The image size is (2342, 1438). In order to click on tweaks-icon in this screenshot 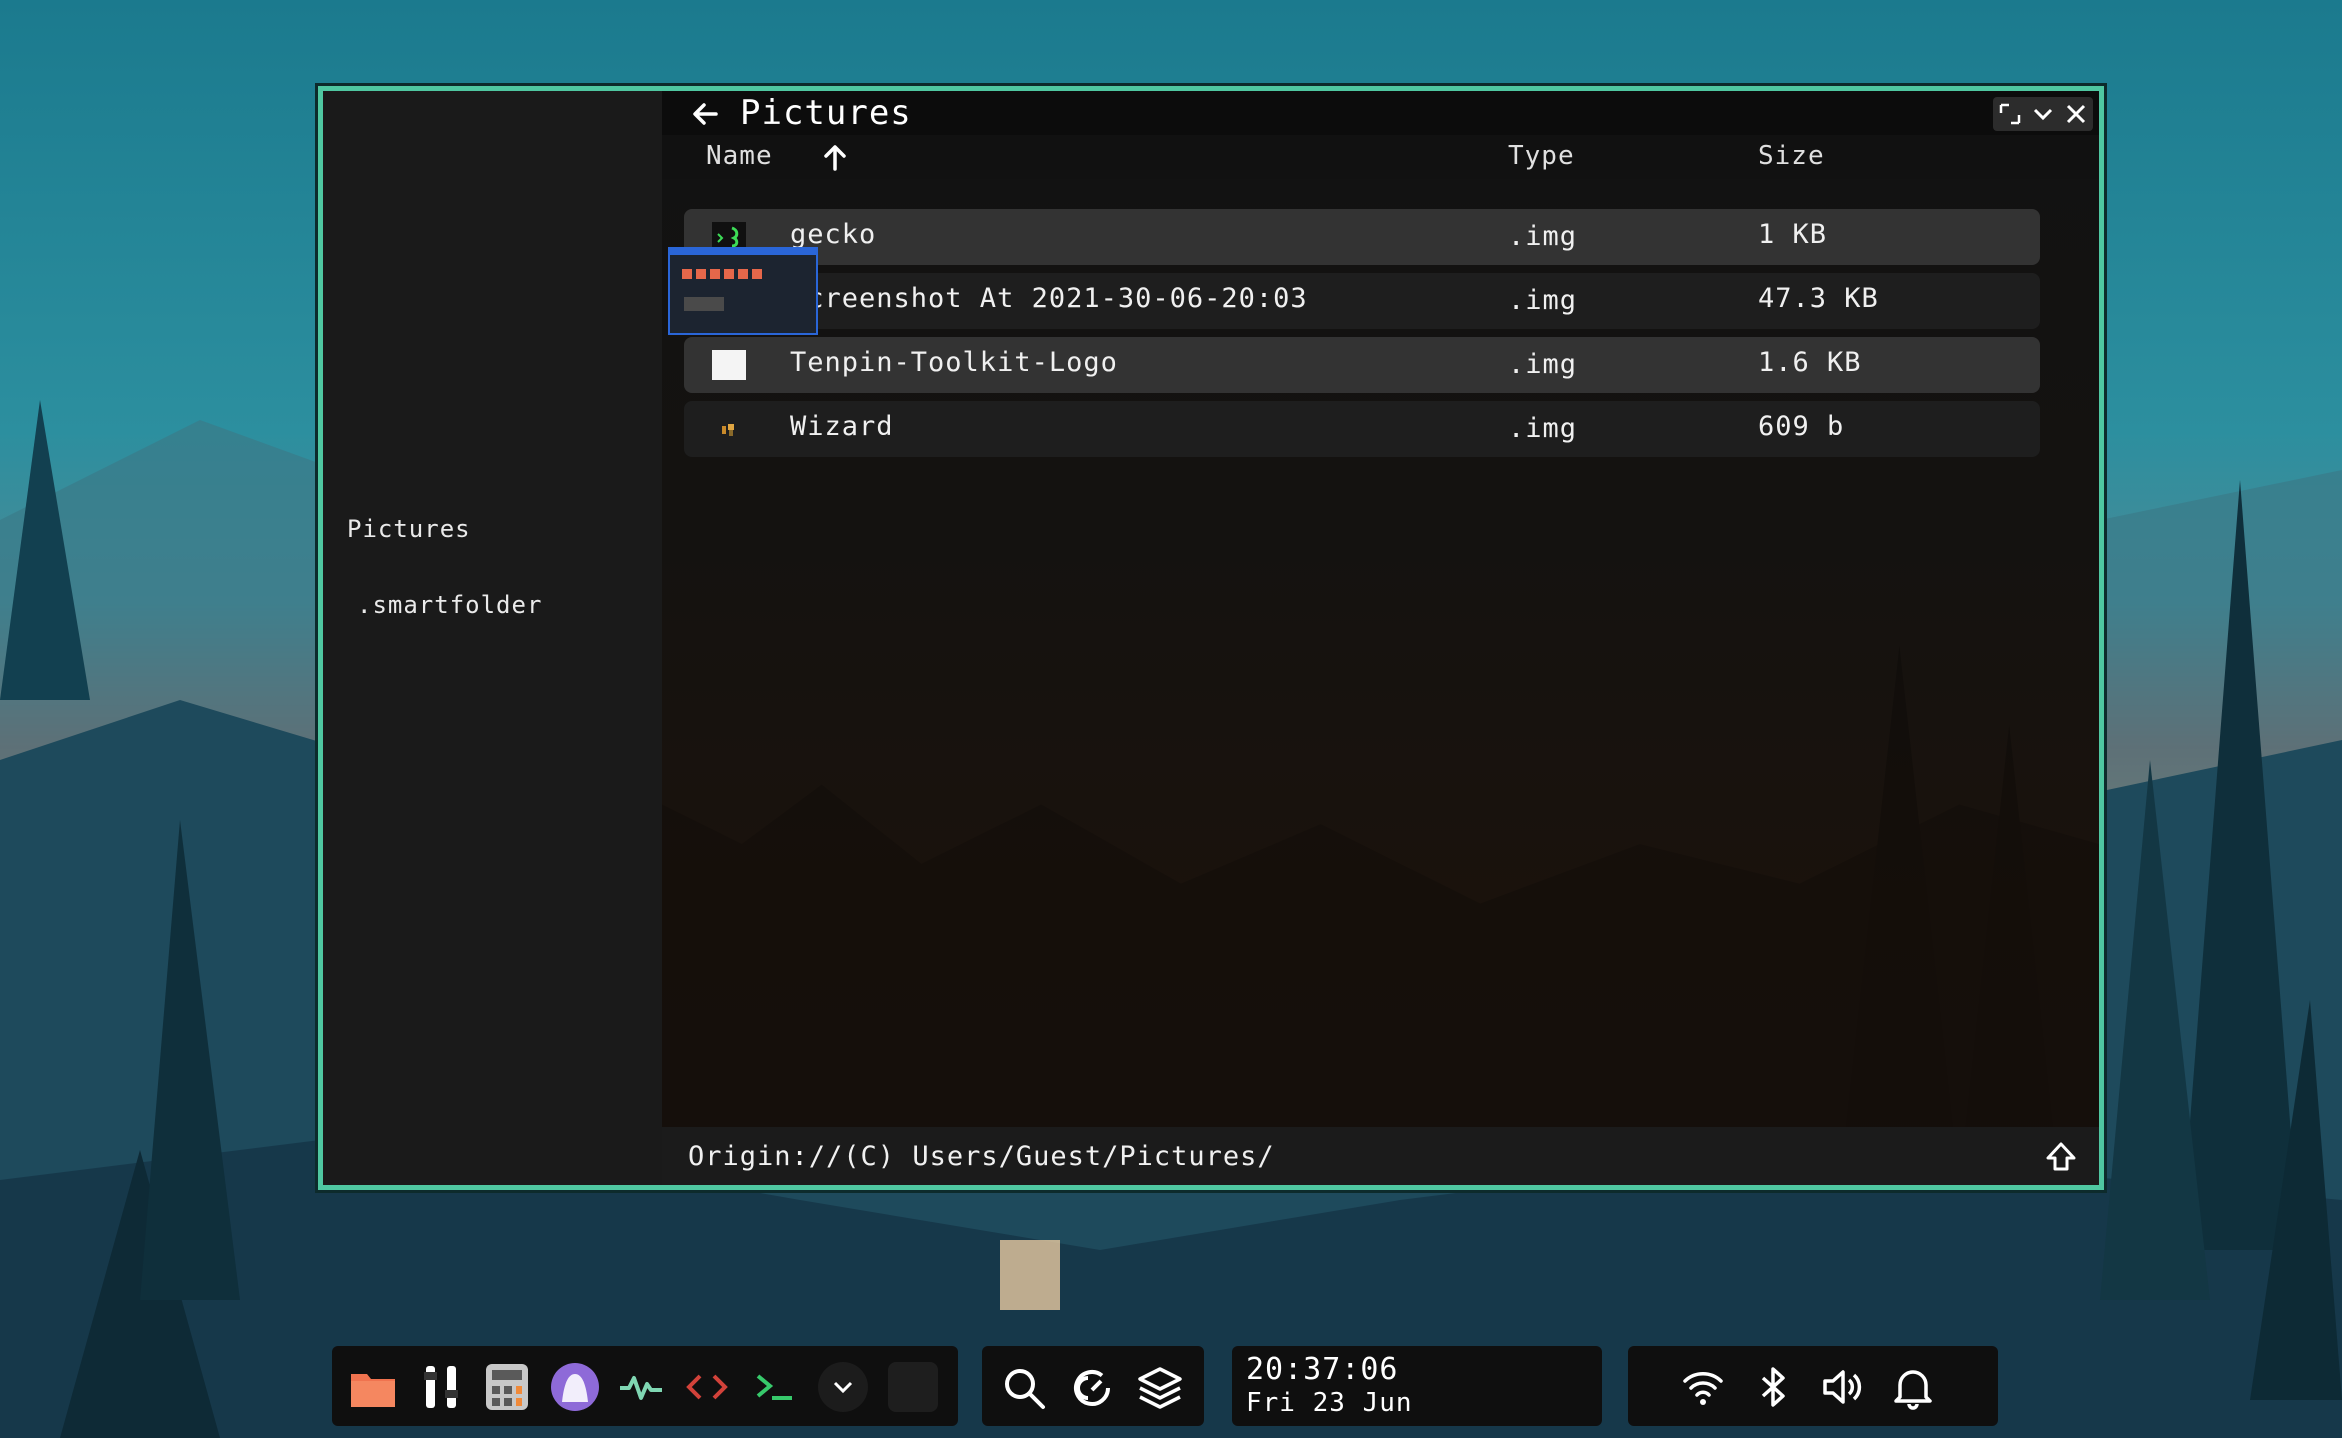, I will do `click(441, 1387)`.